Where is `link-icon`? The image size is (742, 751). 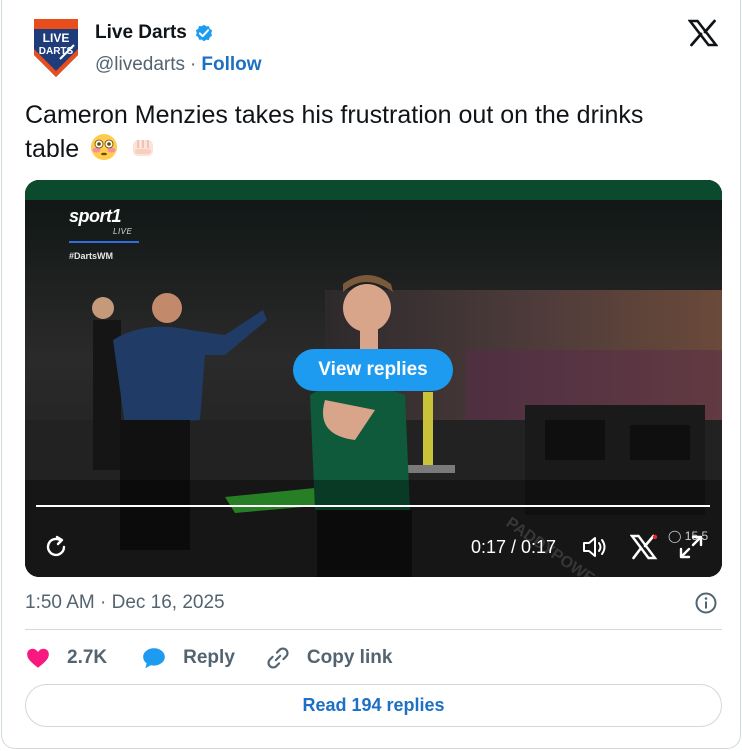
link-icon is located at coordinates (278, 658).